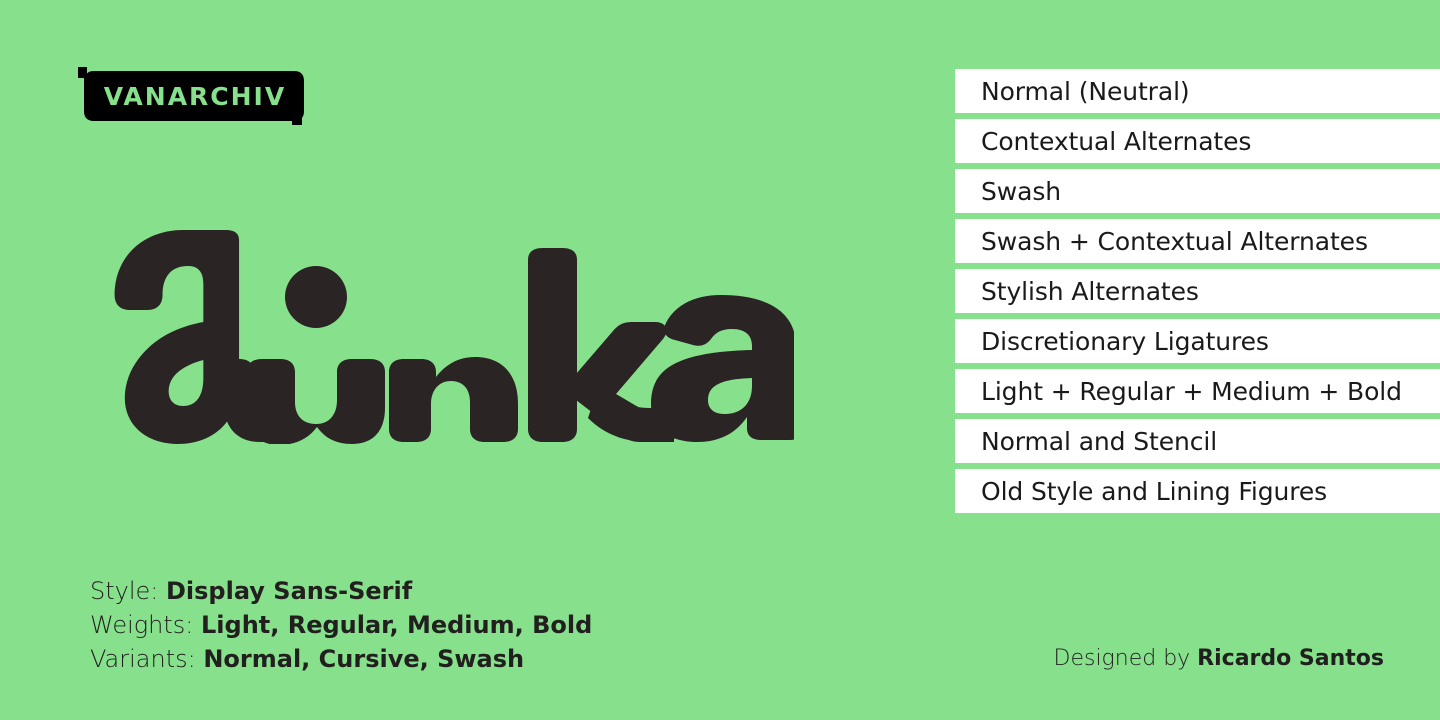  I want to click on meta-row-variants: Variants: Normal, Cursive, Swash, so click(341, 659).